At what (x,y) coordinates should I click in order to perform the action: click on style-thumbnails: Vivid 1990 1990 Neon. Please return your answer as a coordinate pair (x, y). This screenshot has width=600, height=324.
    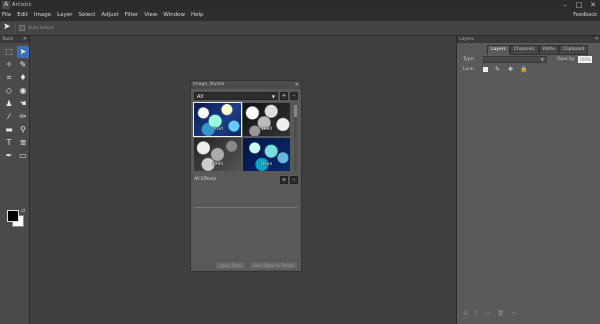
    Looking at the image, I should click on (242, 136).